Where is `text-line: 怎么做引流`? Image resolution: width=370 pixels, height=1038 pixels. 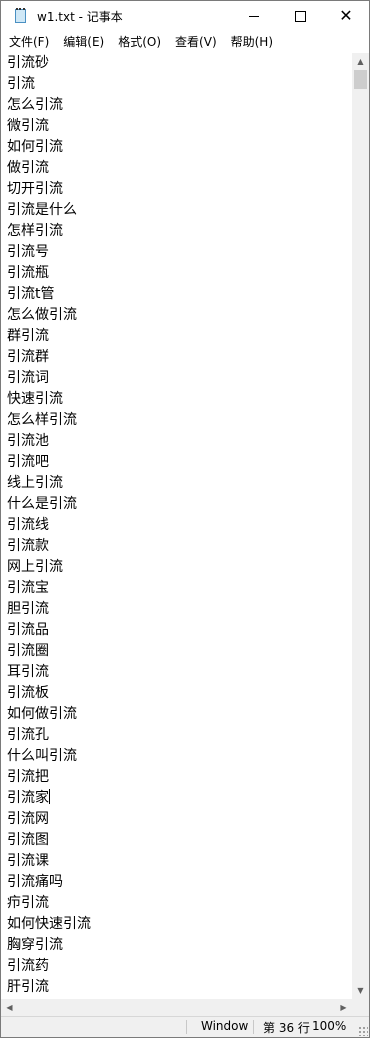
text-line: 怎么做引流 is located at coordinates (176, 315).